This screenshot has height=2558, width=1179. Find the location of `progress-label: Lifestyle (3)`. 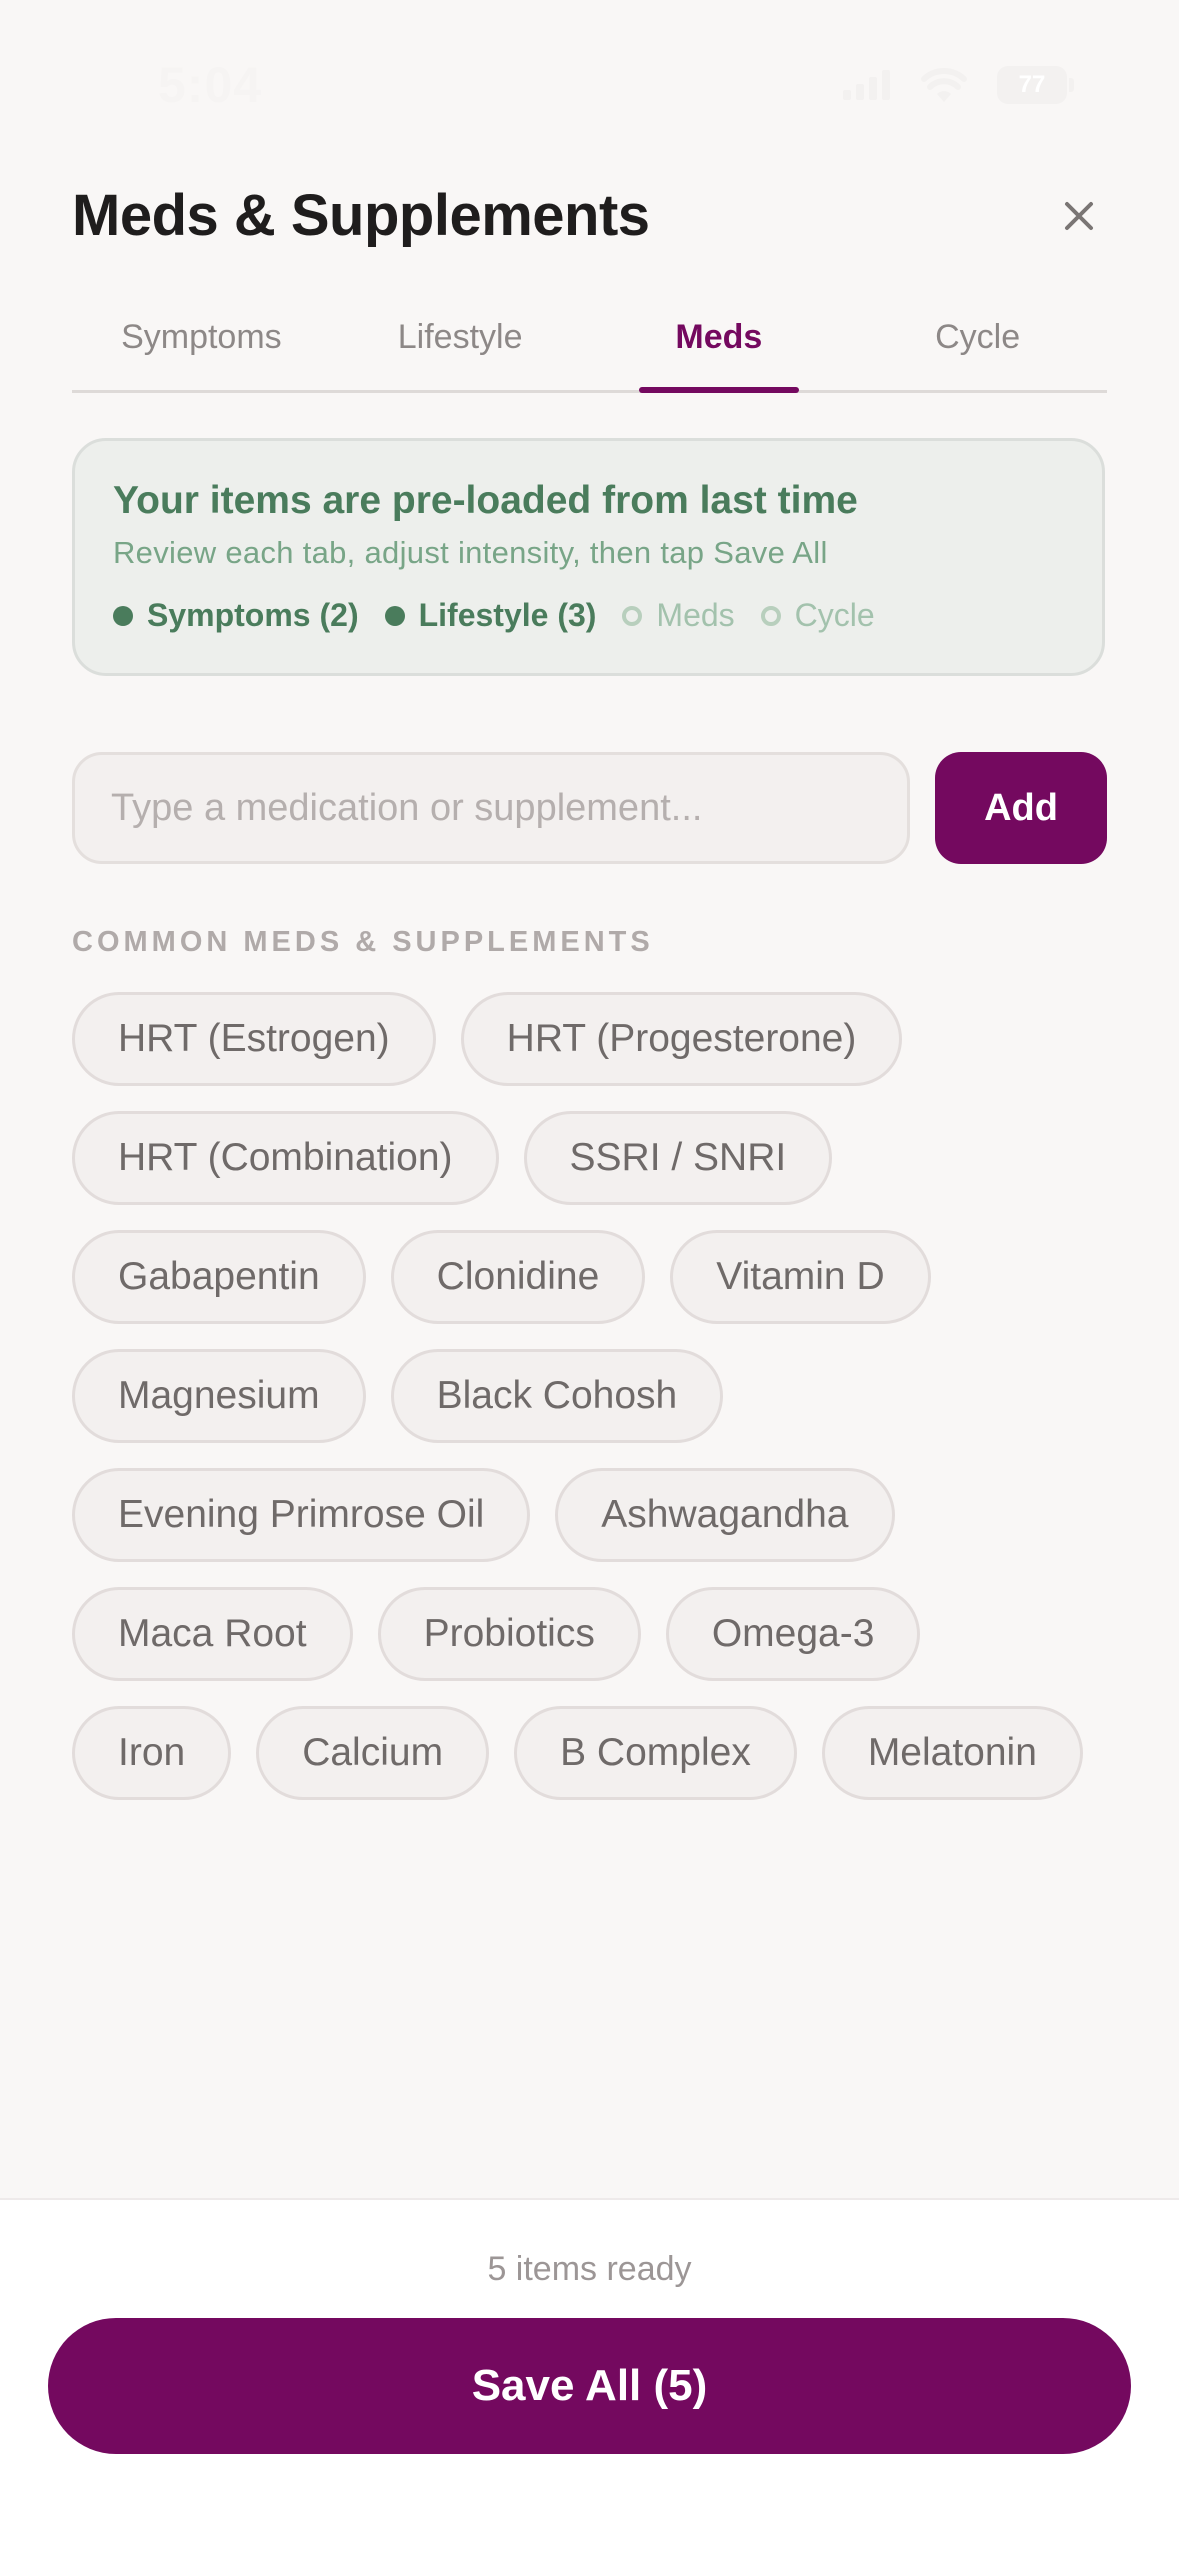

progress-label: Lifestyle (3) is located at coordinates (507, 615).